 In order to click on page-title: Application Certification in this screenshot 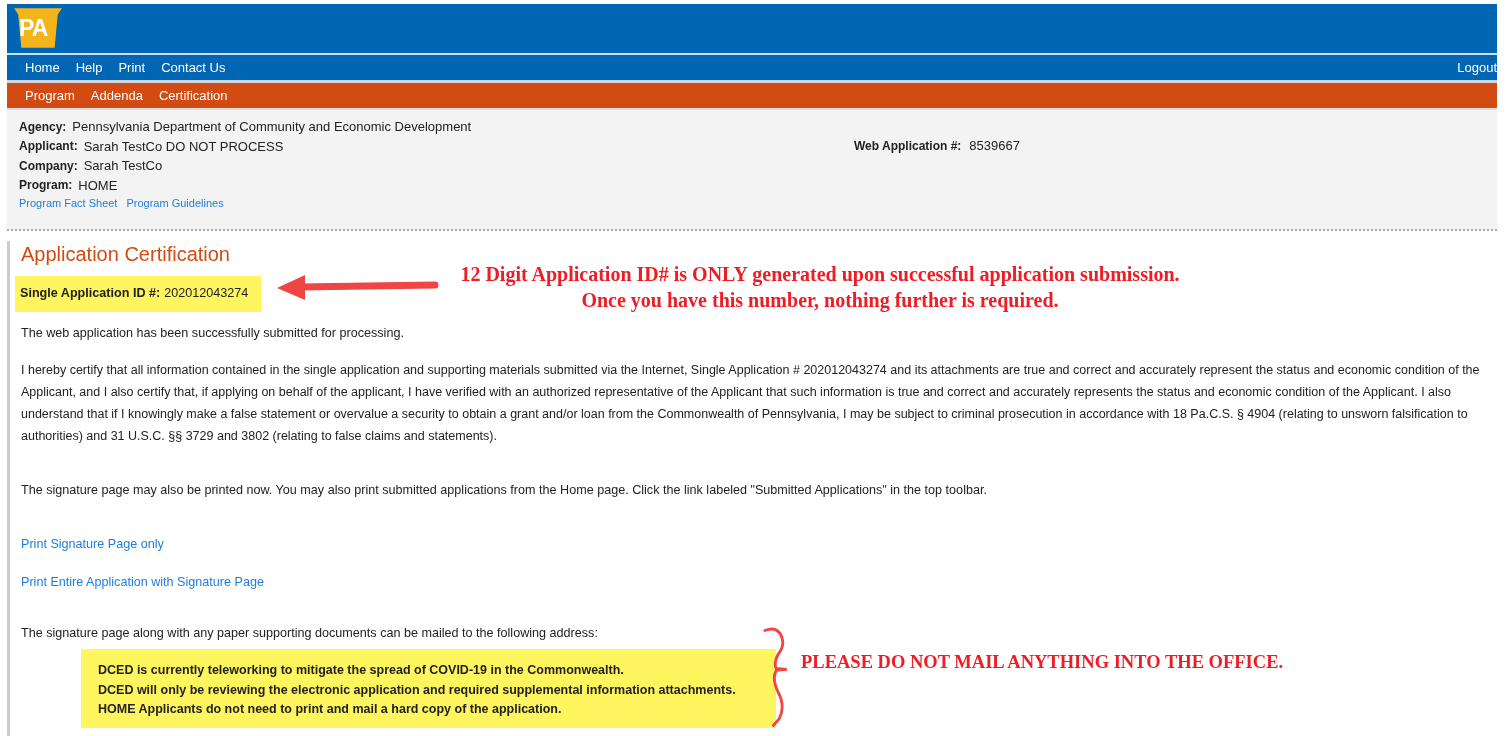, I will do `click(126, 254)`.